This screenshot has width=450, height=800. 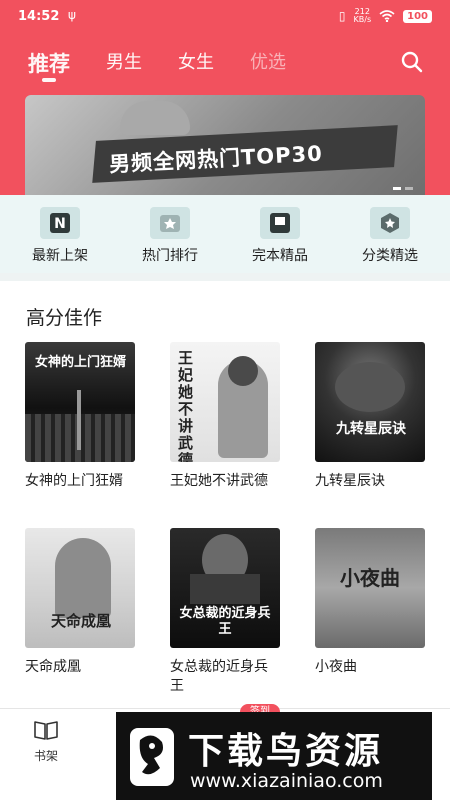 What do you see at coordinates (225, 277) in the screenshot?
I see `section-divider` at bounding box center [225, 277].